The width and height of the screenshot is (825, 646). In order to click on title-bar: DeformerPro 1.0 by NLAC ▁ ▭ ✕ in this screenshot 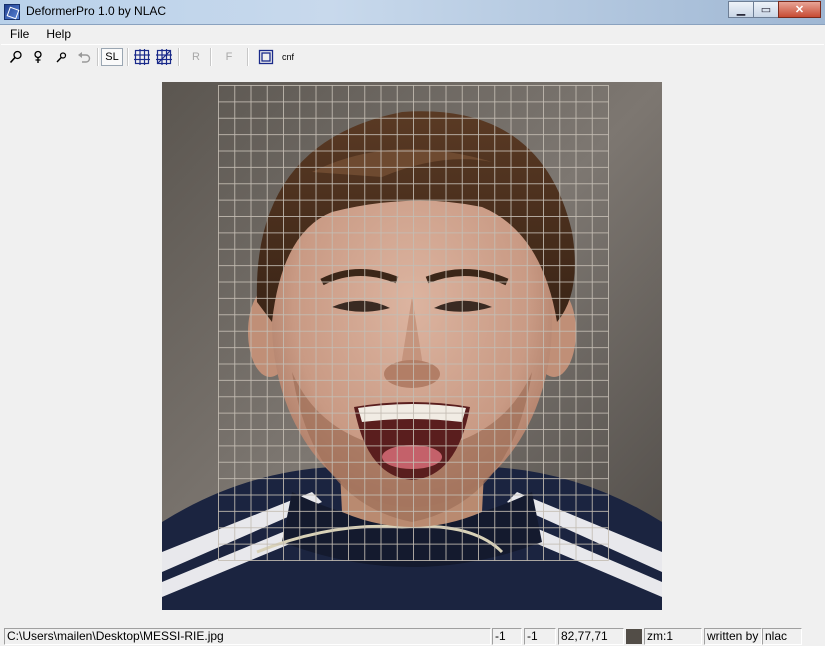, I will do `click(412, 12)`.